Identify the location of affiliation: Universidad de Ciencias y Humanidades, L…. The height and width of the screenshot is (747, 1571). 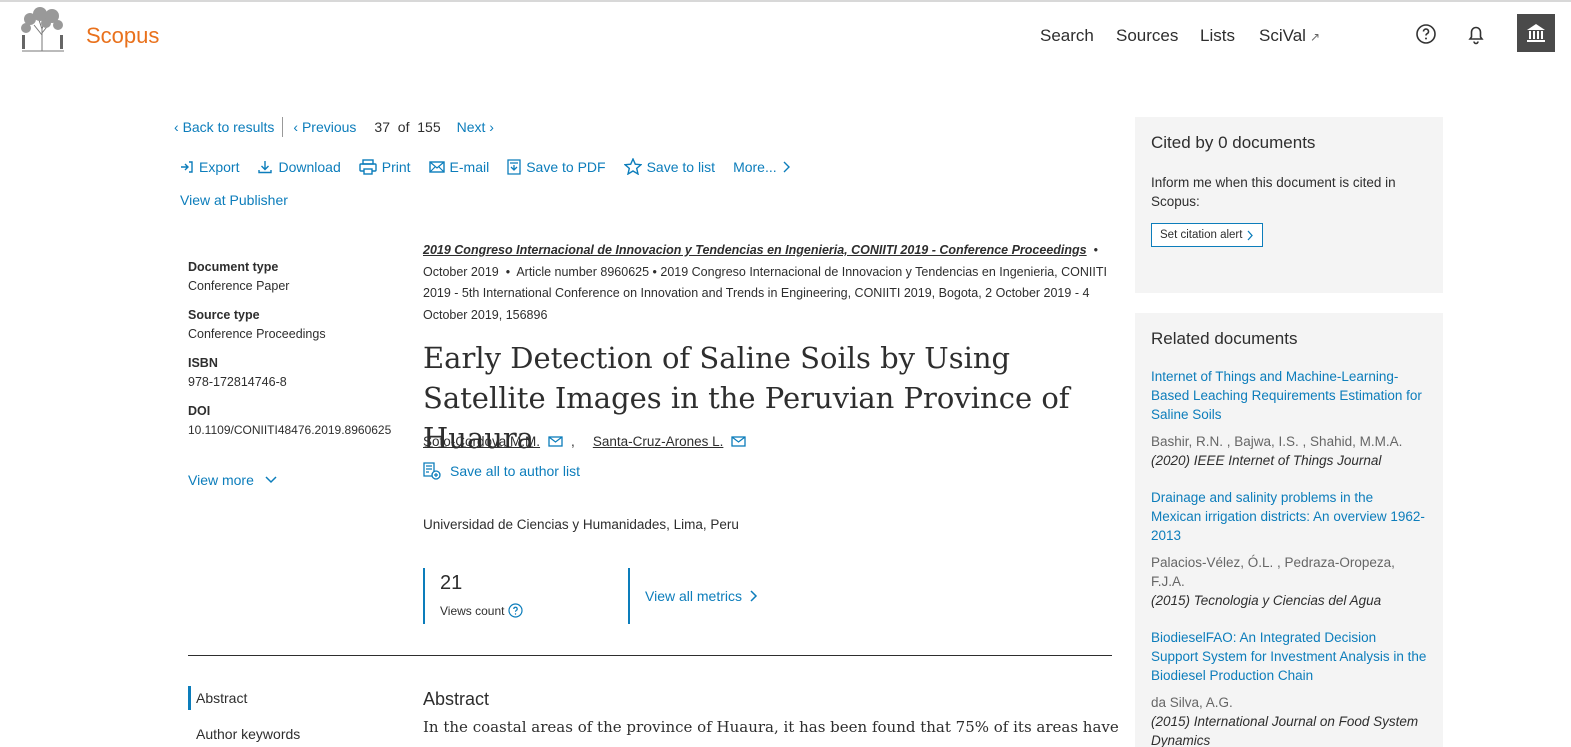
(581, 524).